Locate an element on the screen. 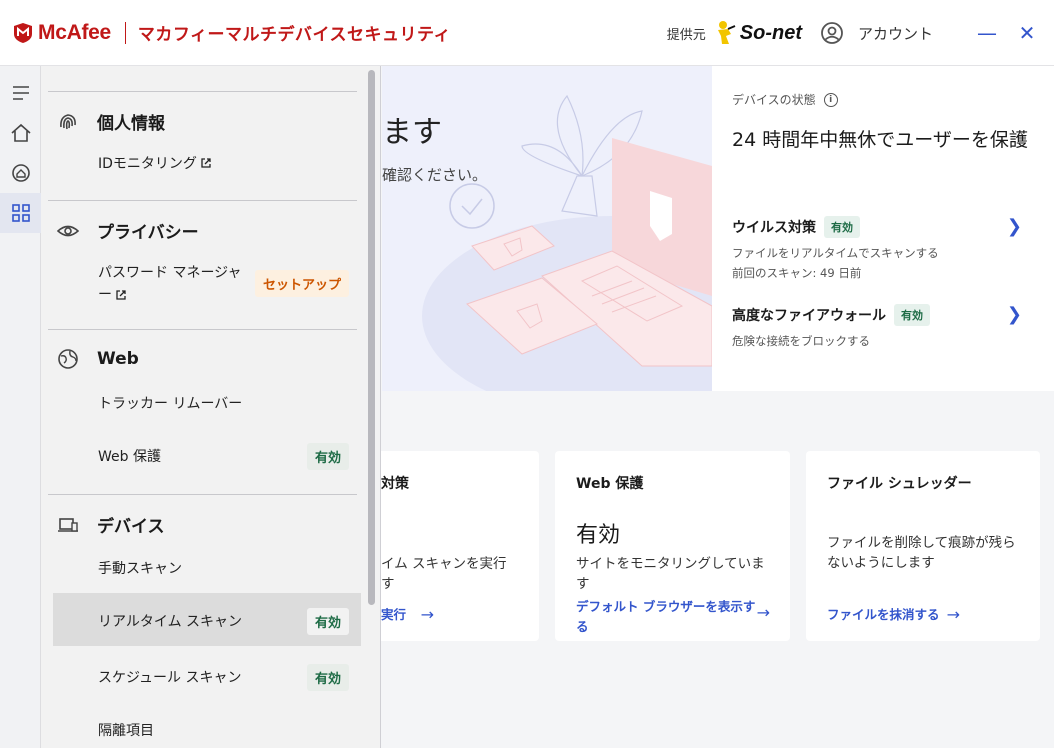 The width and height of the screenshot is (1054, 748). card-status: 有効 is located at coordinates (598, 535).